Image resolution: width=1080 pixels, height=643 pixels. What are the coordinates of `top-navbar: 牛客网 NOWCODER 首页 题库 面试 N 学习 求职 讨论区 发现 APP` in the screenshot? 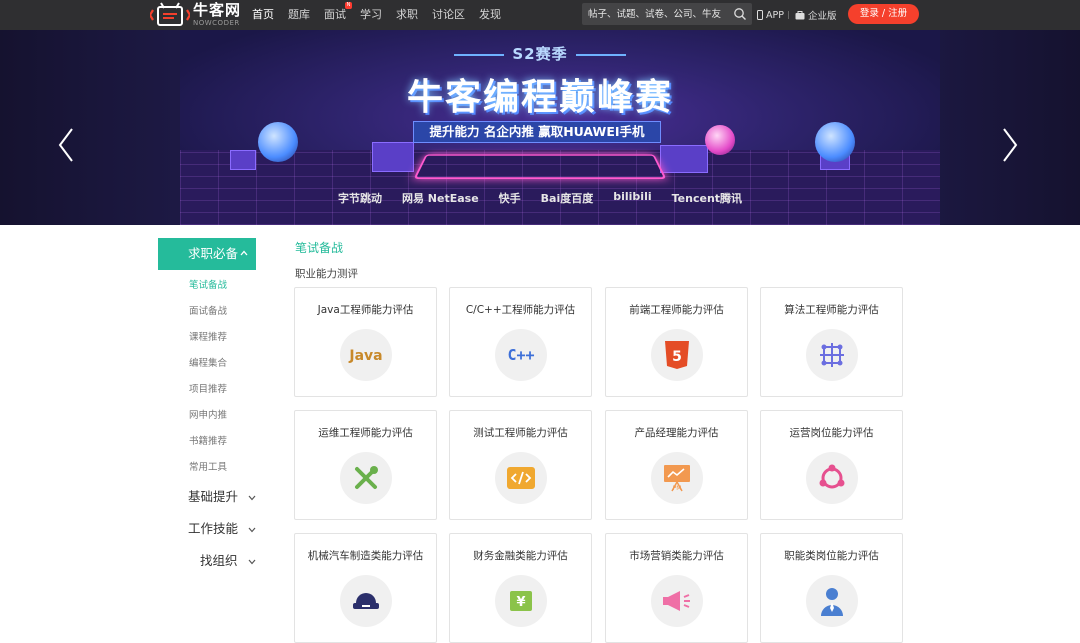 It's located at (540, 15).